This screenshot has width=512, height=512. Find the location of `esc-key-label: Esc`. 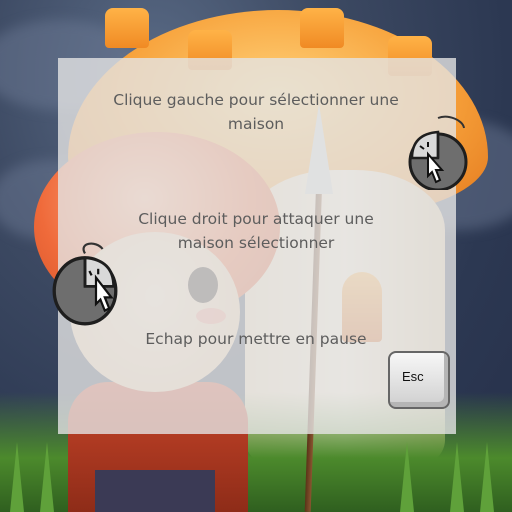

esc-key-label: Esc is located at coordinates (413, 376).